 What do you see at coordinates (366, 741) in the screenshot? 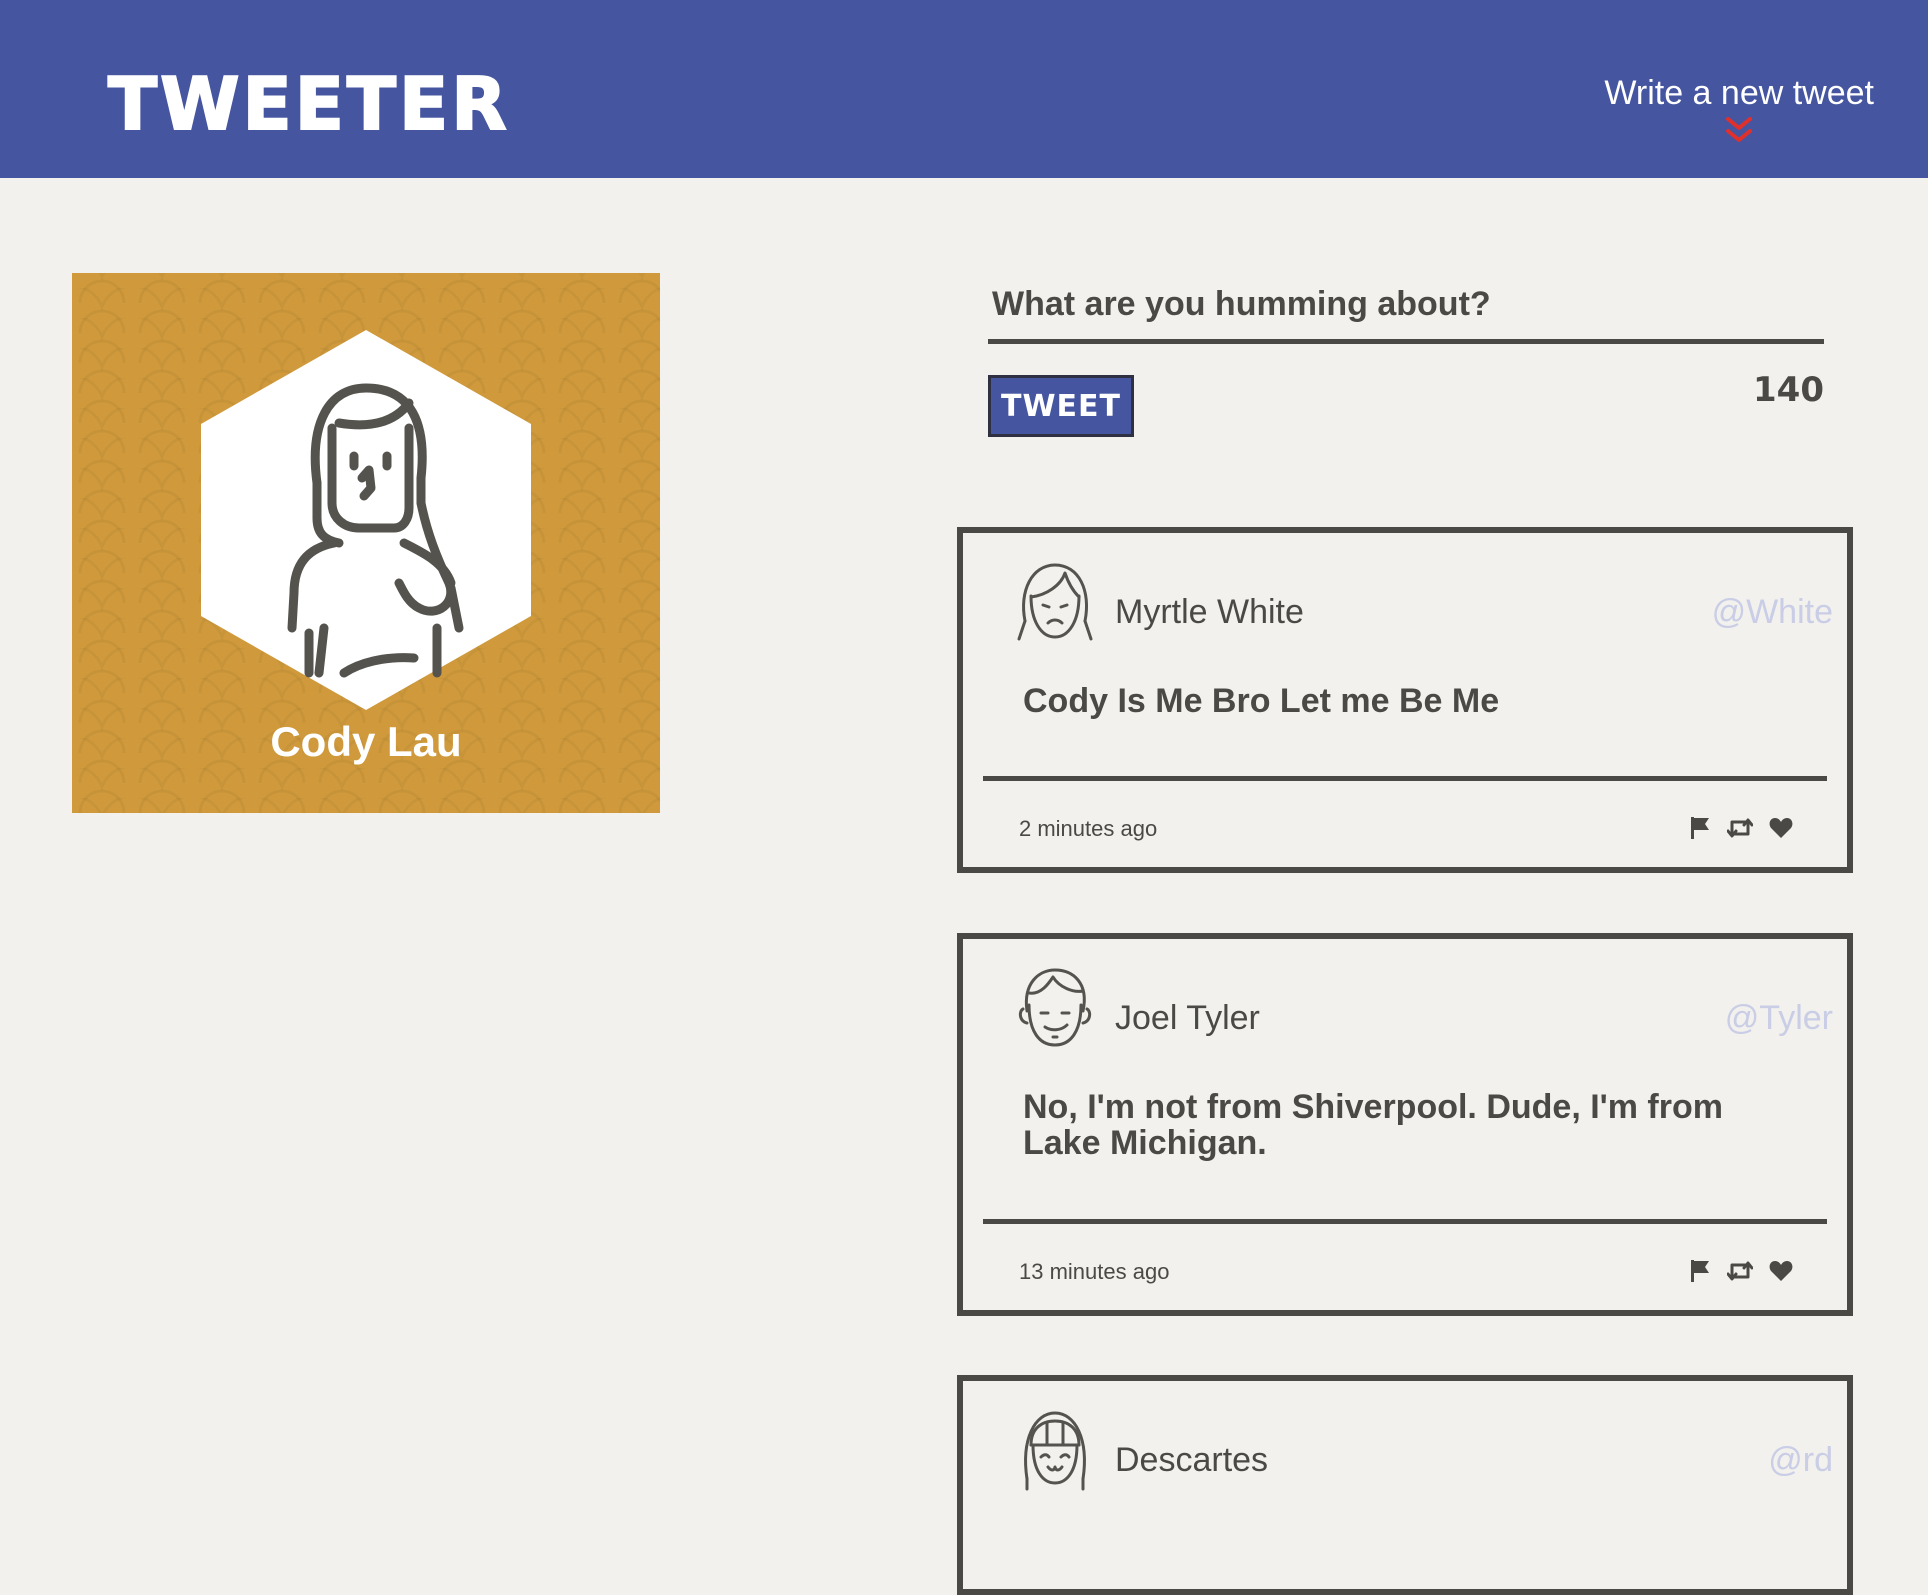
I see `profile-name: Cody Lau` at bounding box center [366, 741].